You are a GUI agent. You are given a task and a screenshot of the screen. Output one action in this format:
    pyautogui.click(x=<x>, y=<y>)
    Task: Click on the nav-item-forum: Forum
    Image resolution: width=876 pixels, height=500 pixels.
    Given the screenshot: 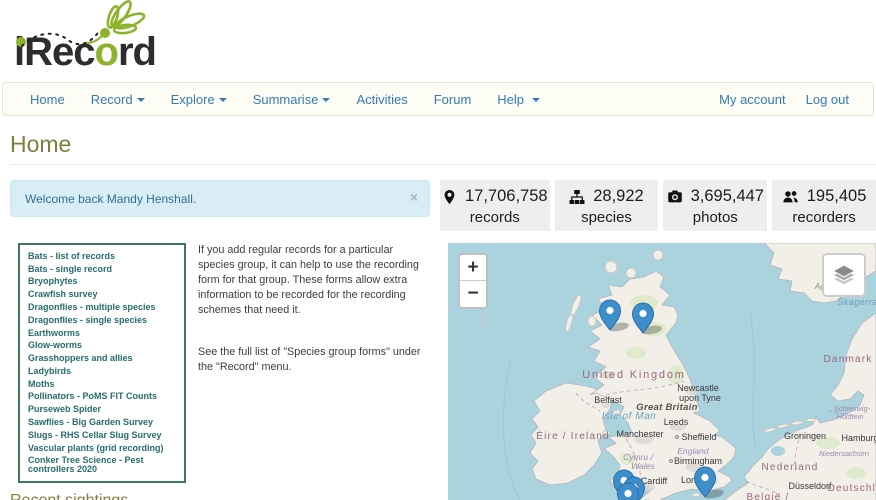 What is the action you would take?
    pyautogui.click(x=453, y=99)
    